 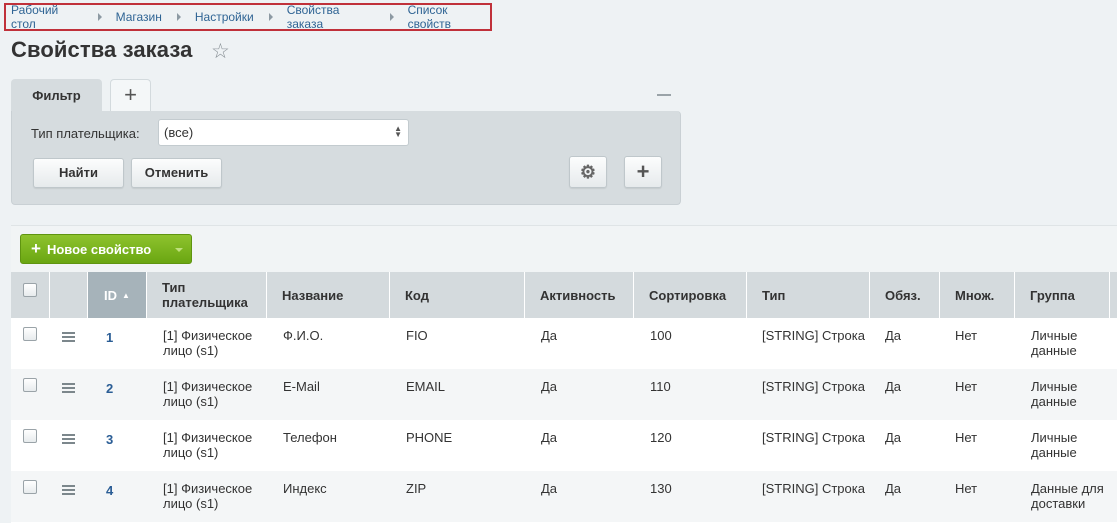 I want to click on select-all-checkbox, so click(x=30, y=290).